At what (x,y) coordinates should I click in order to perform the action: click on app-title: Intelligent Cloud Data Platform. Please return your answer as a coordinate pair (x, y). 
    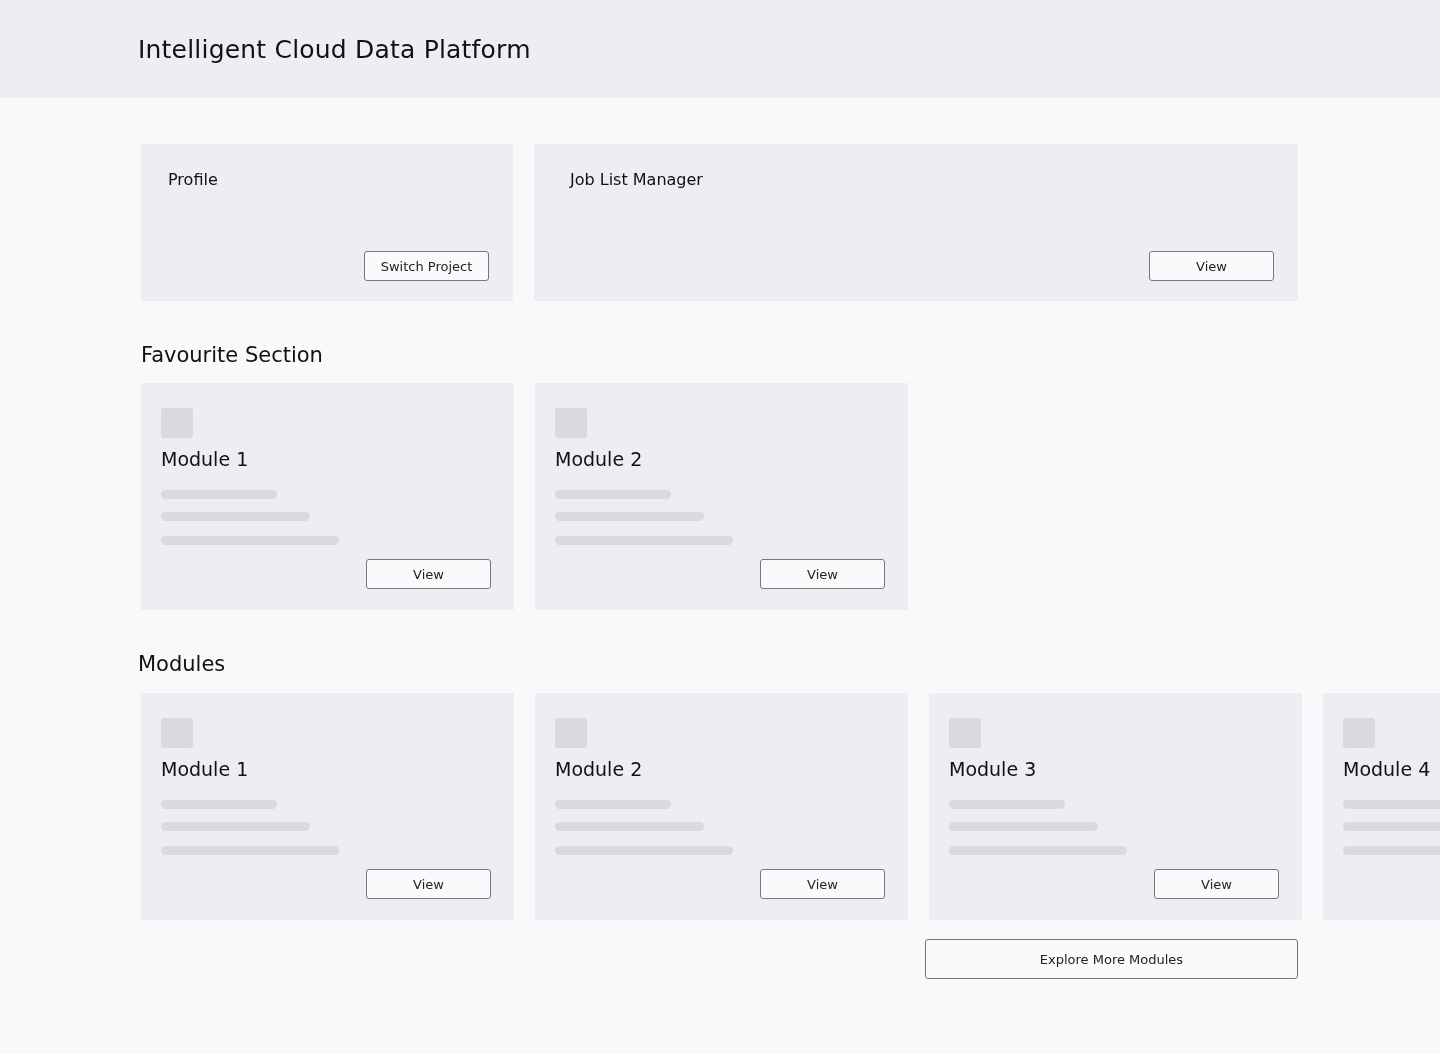
    Looking at the image, I should click on (334, 49).